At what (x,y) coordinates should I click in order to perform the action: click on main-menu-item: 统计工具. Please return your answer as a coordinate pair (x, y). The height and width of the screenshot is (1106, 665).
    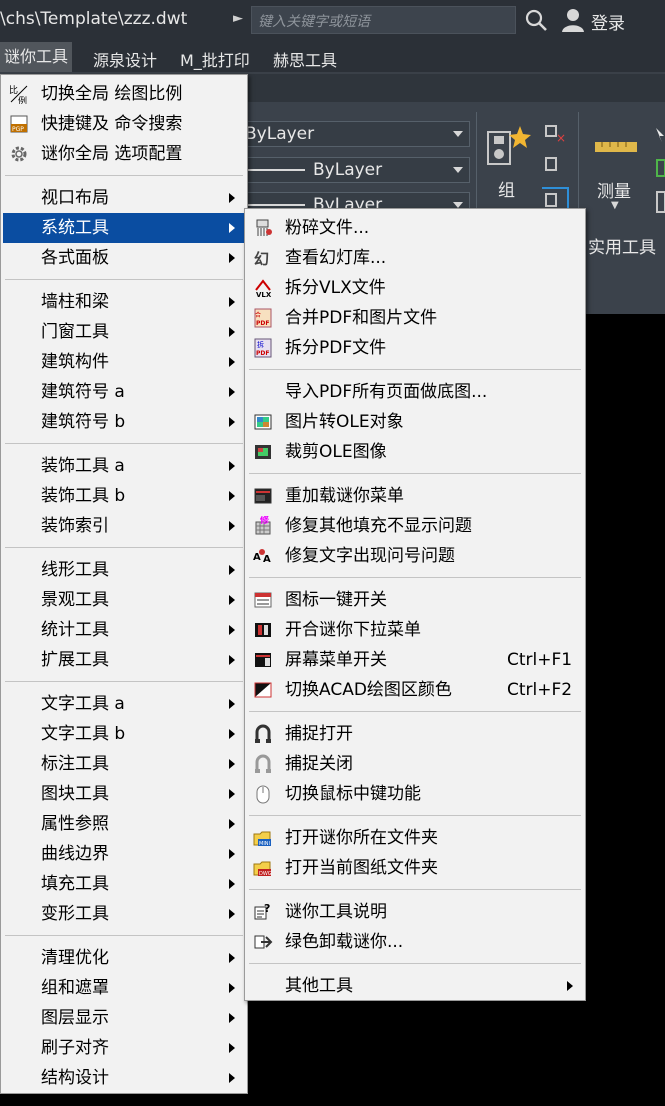
    Looking at the image, I should click on (124, 630).